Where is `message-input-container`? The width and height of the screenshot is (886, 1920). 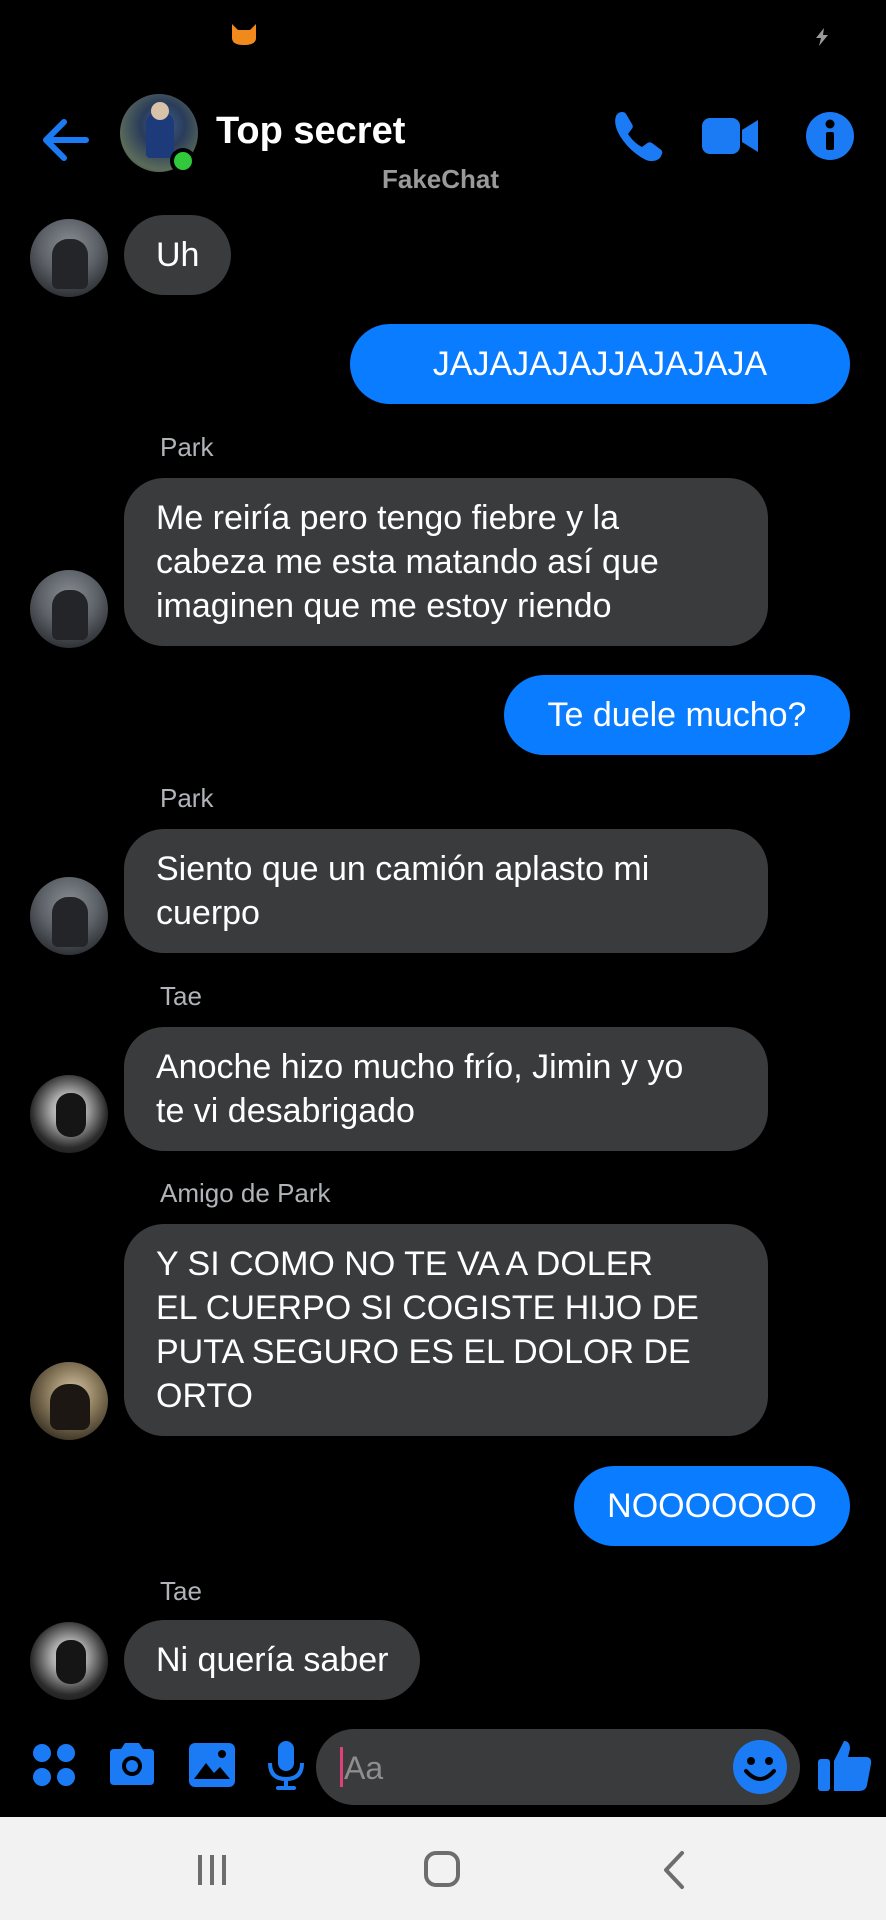
message-input-container is located at coordinates (558, 1767).